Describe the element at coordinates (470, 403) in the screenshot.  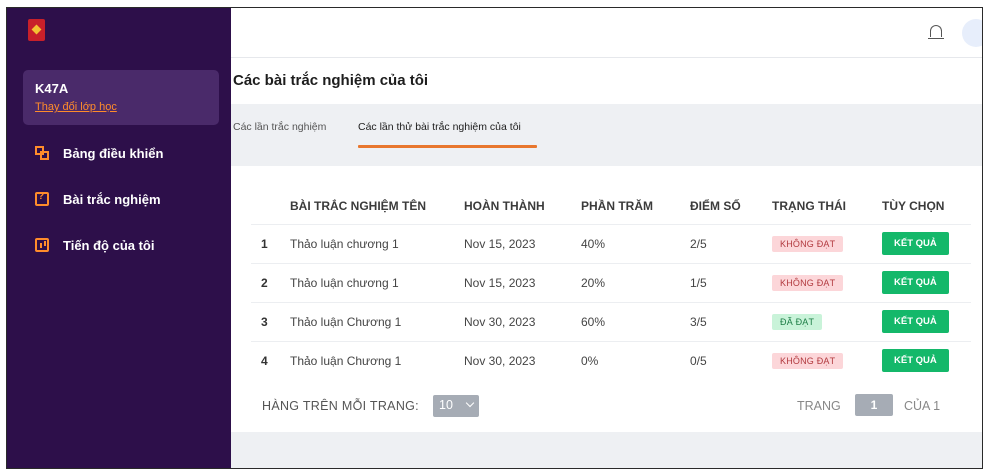
I see `chevron-down-icon` at that location.